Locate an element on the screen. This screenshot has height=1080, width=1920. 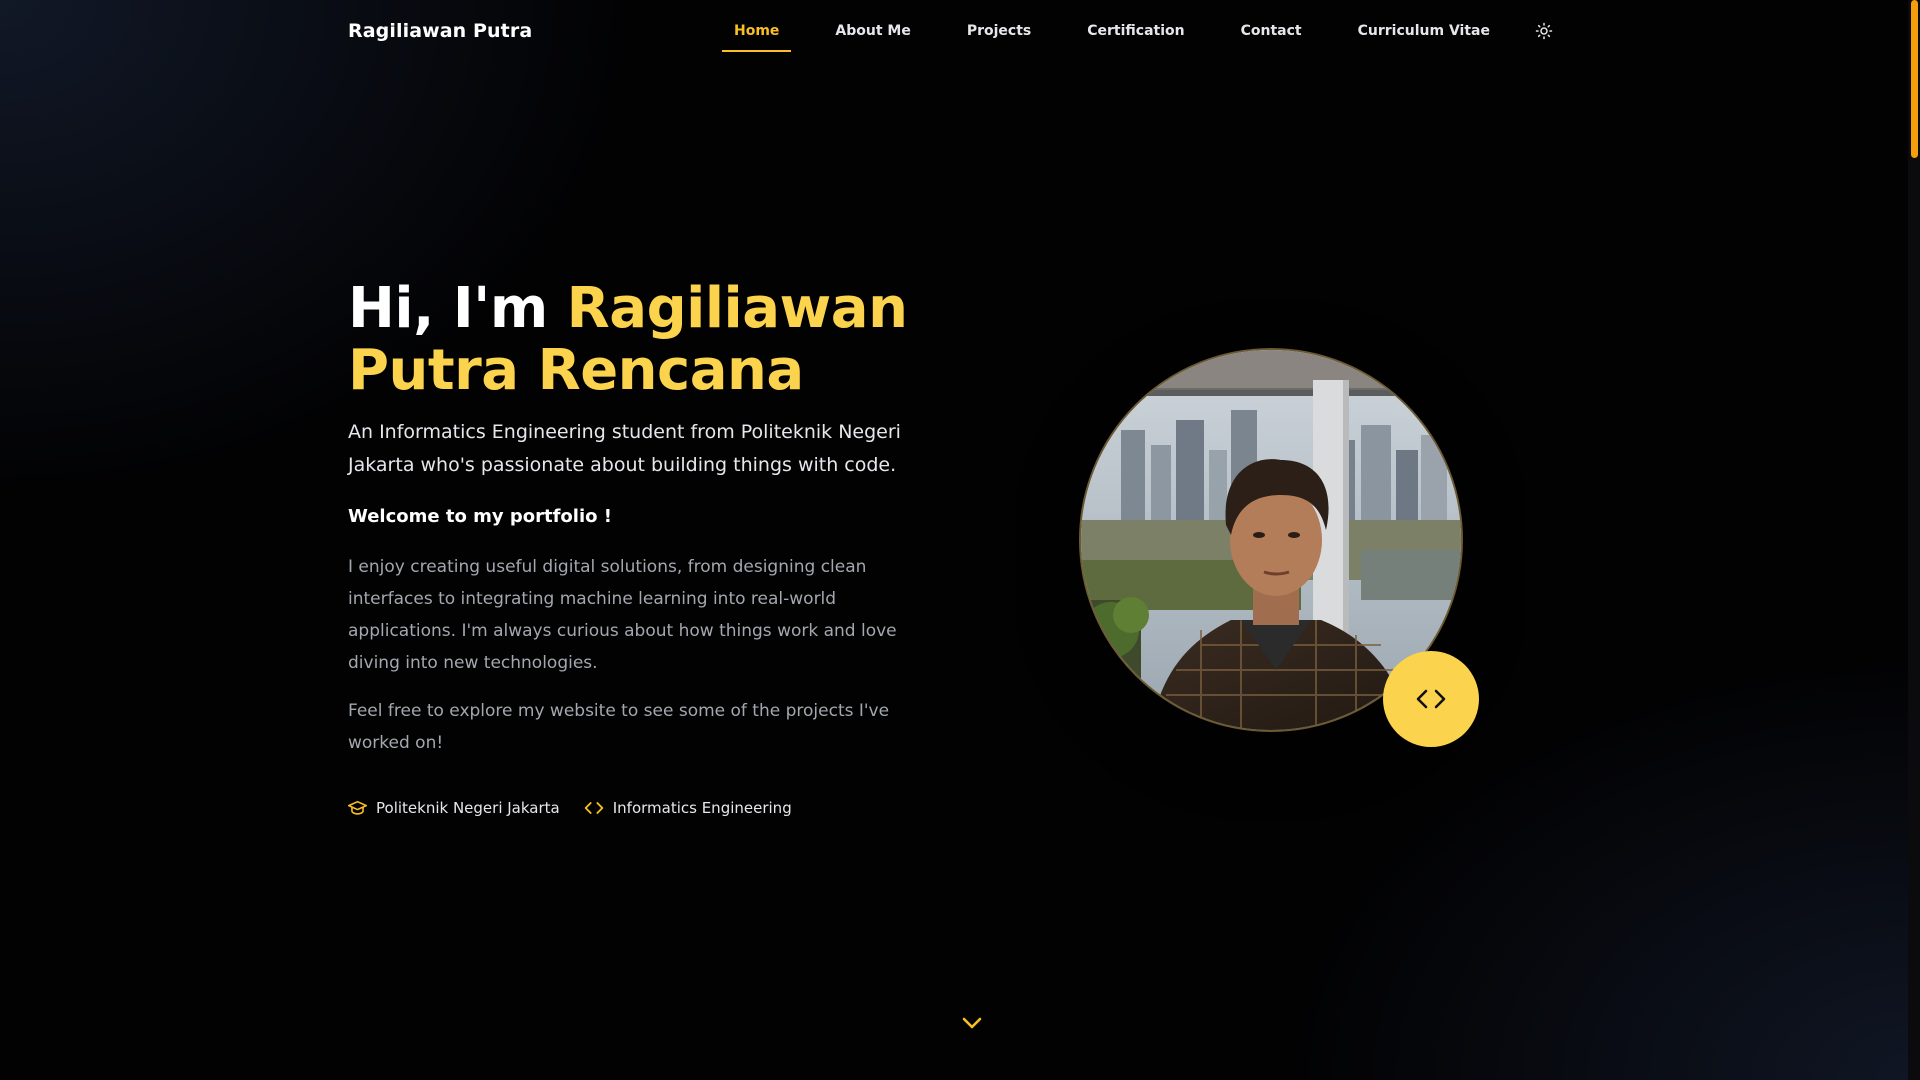
scrollbar is located at coordinates (1914, 540).